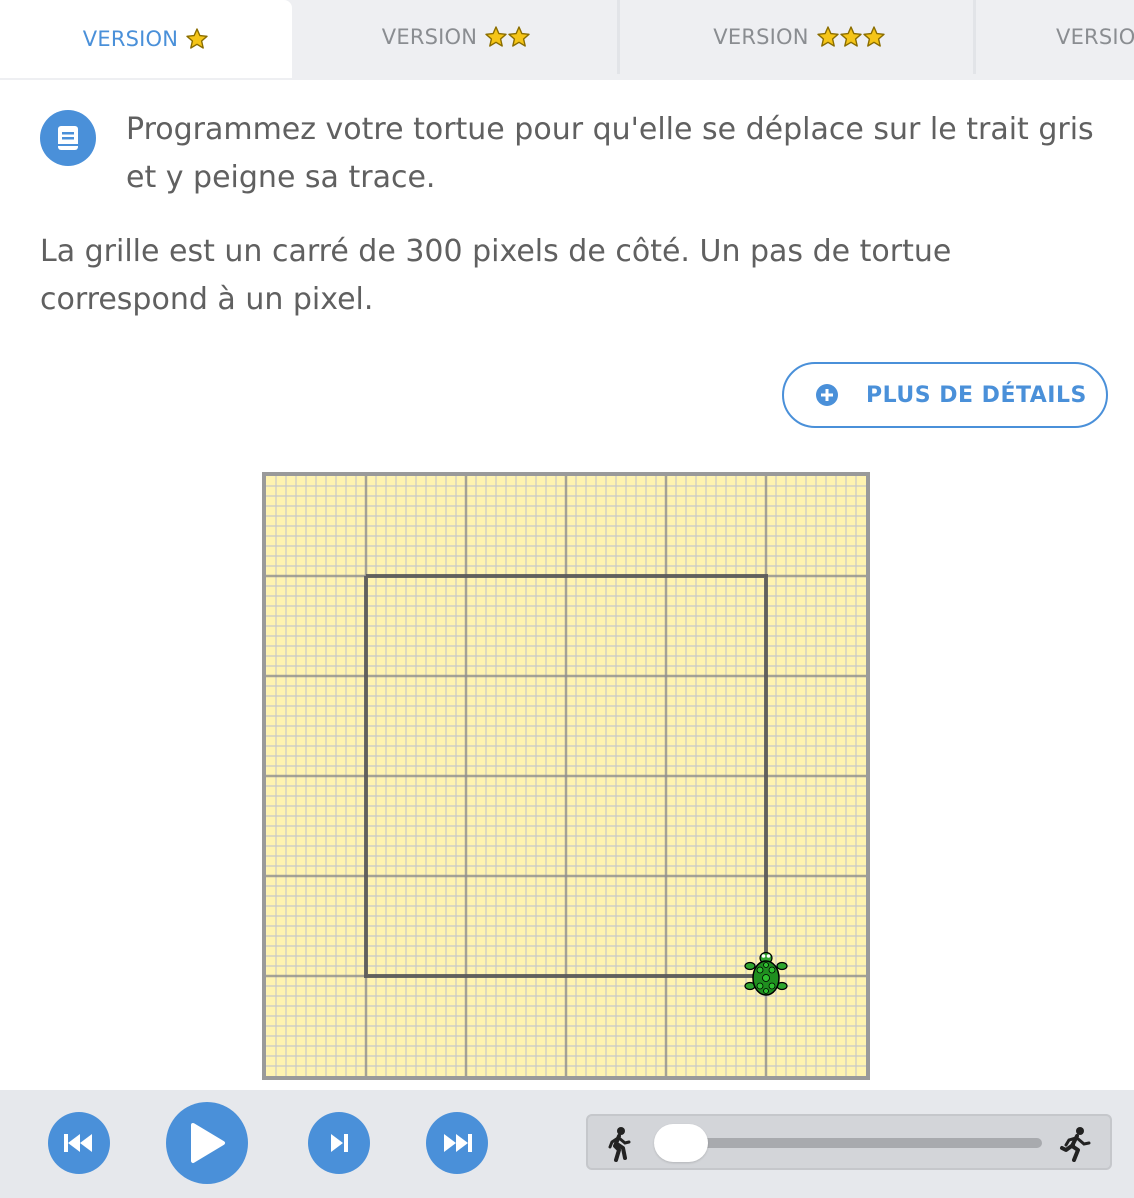 Image resolution: width=1134 pixels, height=1198 pixels. Describe the element at coordinates (619, 1144) in the screenshot. I see `walking-icon` at that location.